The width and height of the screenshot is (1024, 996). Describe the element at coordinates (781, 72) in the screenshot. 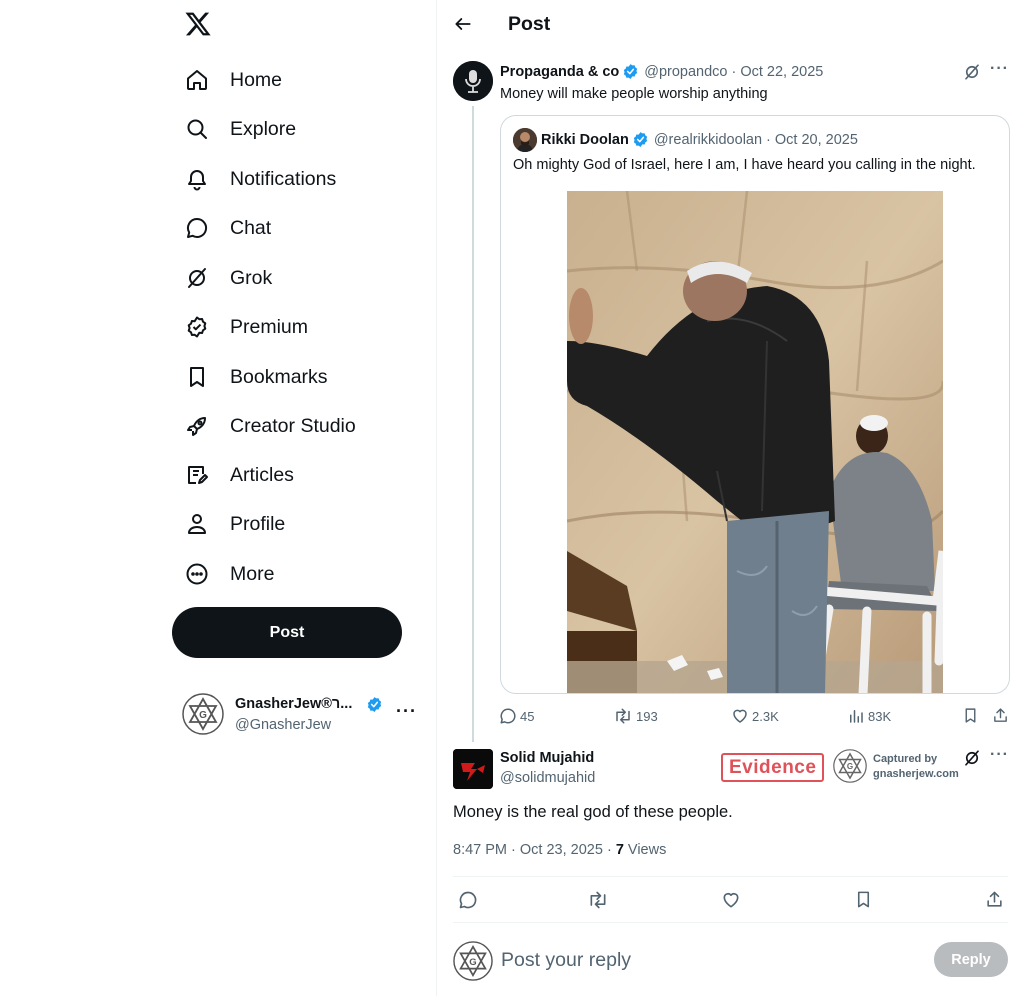

I see `post-date: Oct 22, 2025` at that location.